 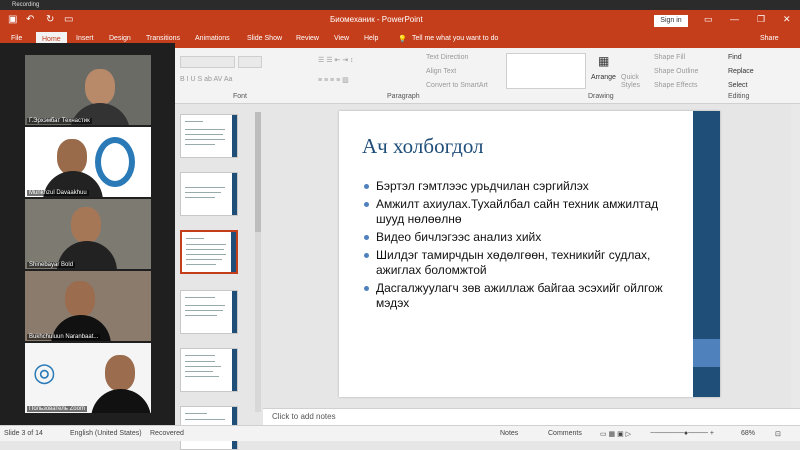 I want to click on restore-icon: ❐, so click(x=761, y=19).